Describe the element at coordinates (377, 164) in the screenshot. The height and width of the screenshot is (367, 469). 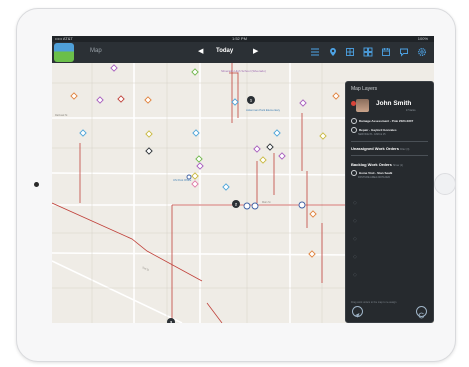
I see `backlog-header: Backlog Work Orders Show (1)` at that location.